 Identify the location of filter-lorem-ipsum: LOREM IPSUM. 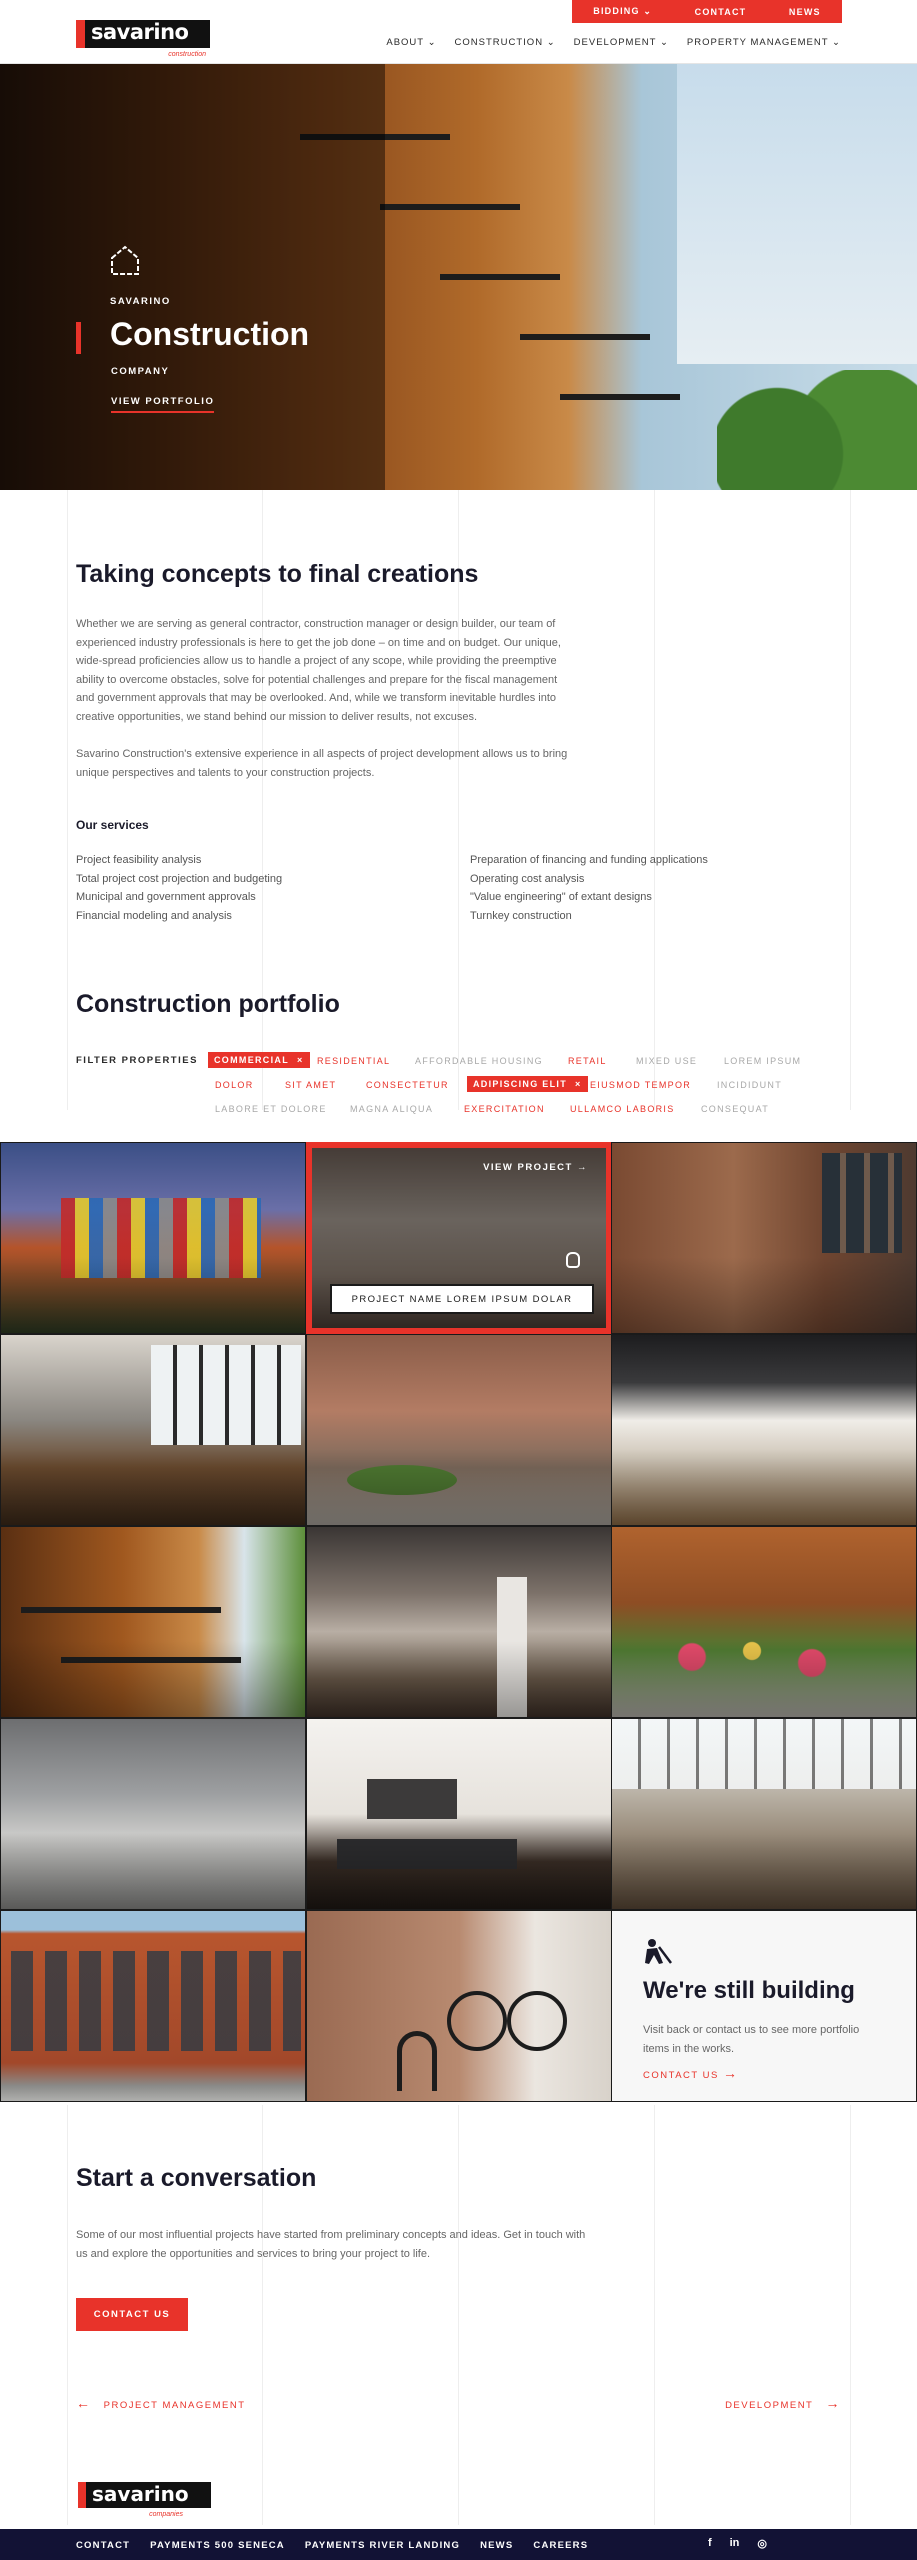
(762, 1061).